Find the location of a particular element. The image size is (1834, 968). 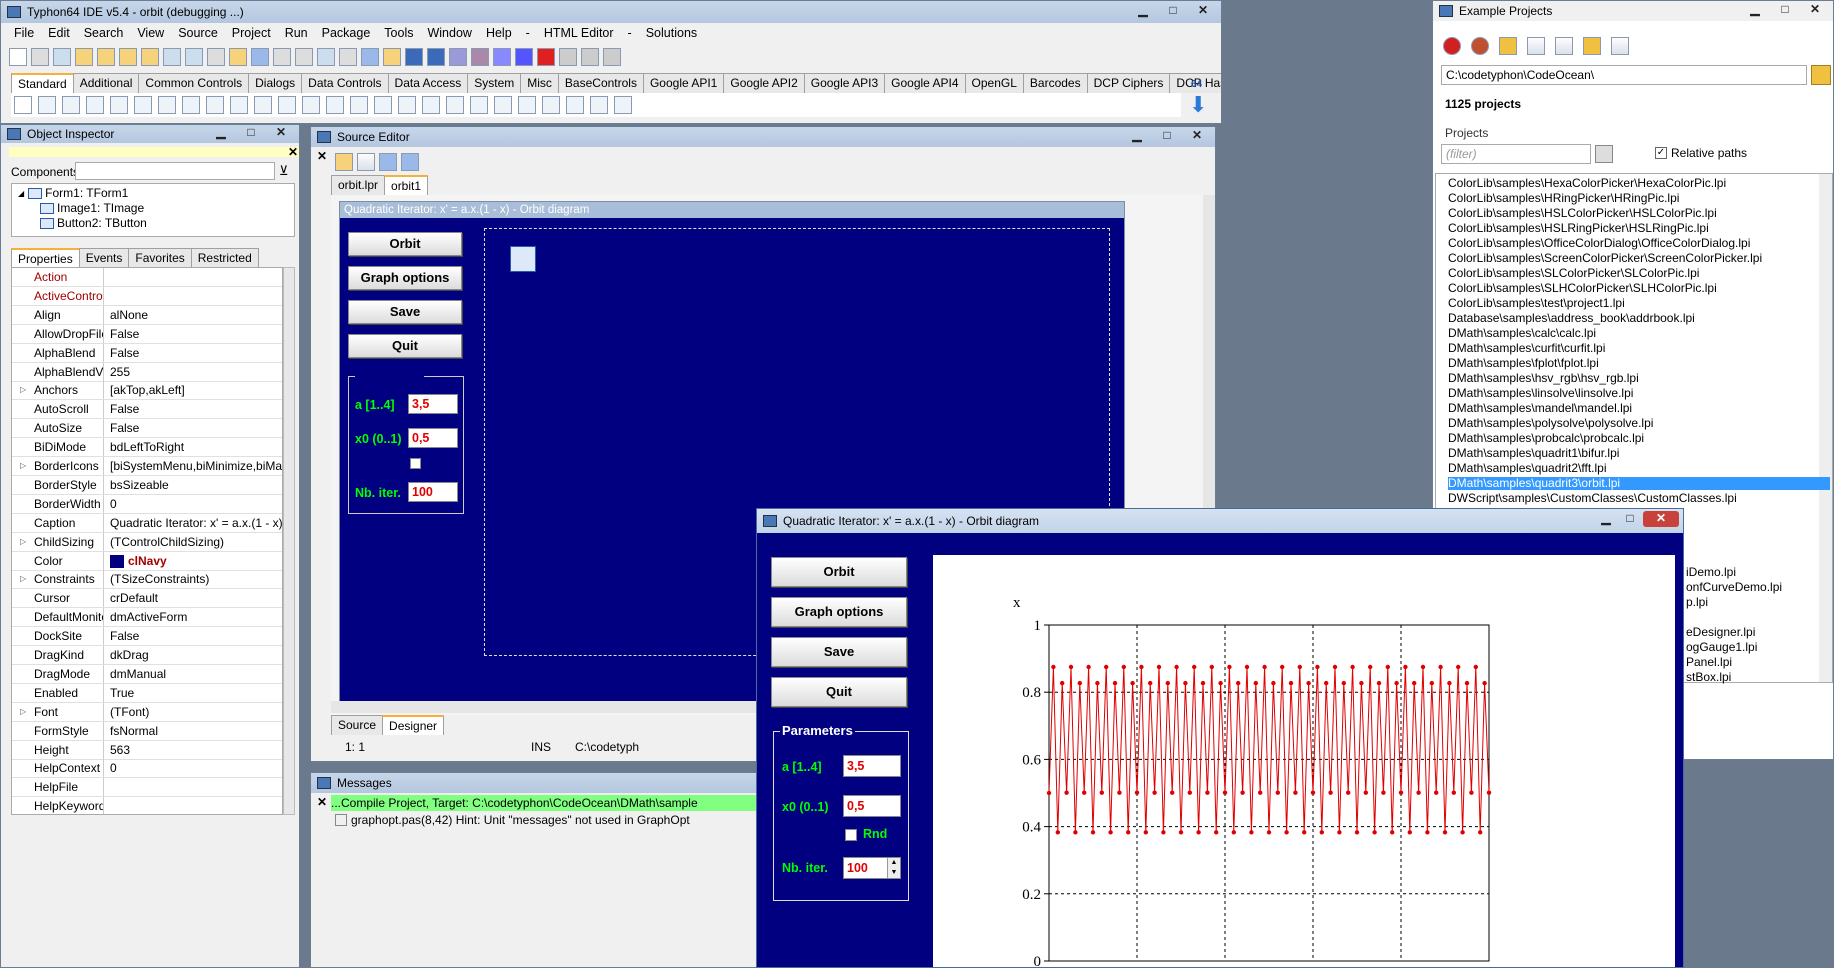

property-row: ActiveControl is located at coordinates (147, 296).